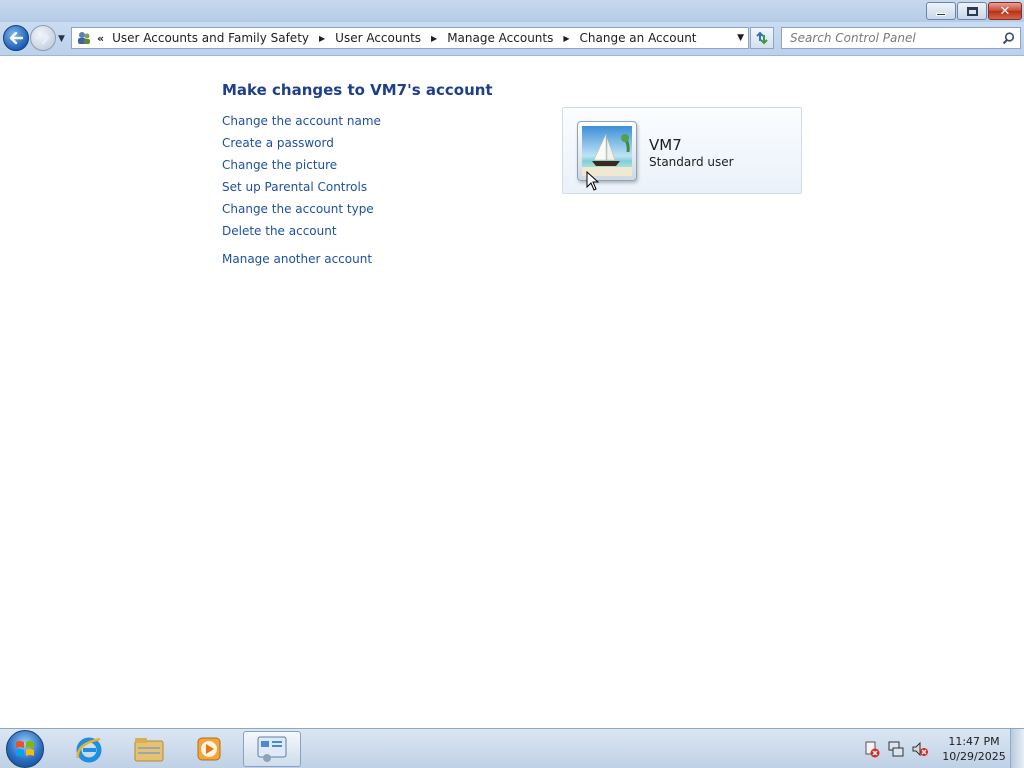  I want to click on breadcrumb-user-accounts-family-safety: User Accounts and Family Safety, so click(210, 38).